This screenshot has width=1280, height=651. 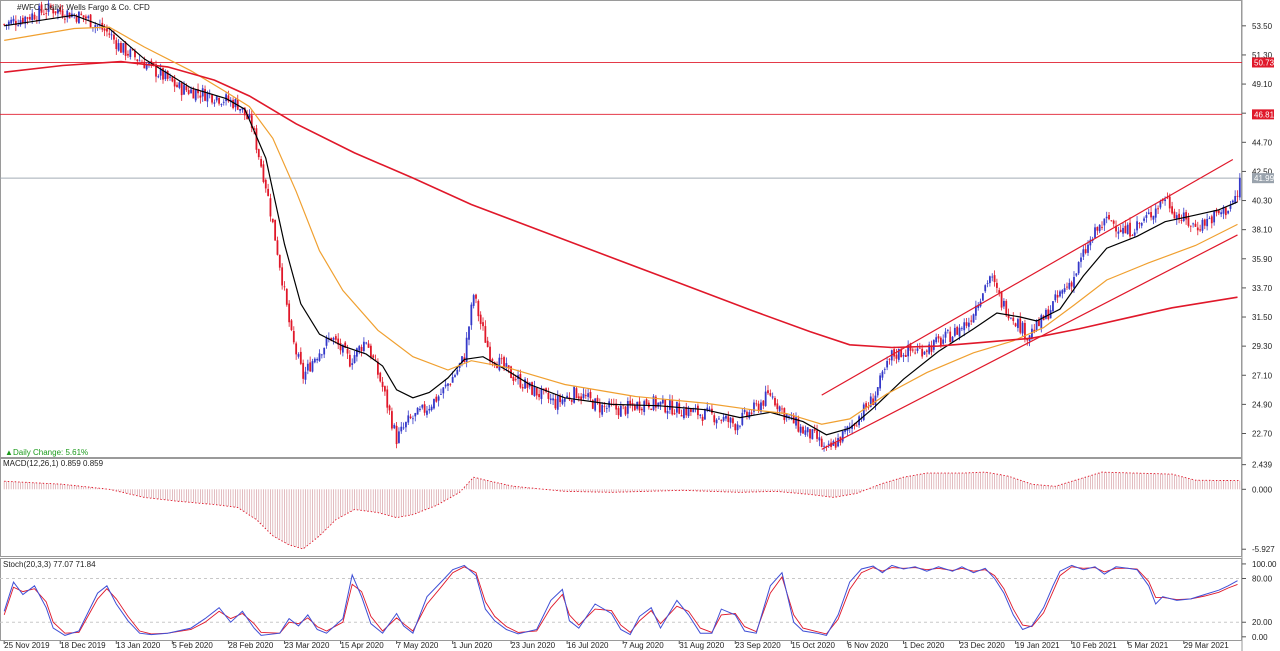 I want to click on date-tick-label: 25 Nov 2019, so click(x=27, y=645).